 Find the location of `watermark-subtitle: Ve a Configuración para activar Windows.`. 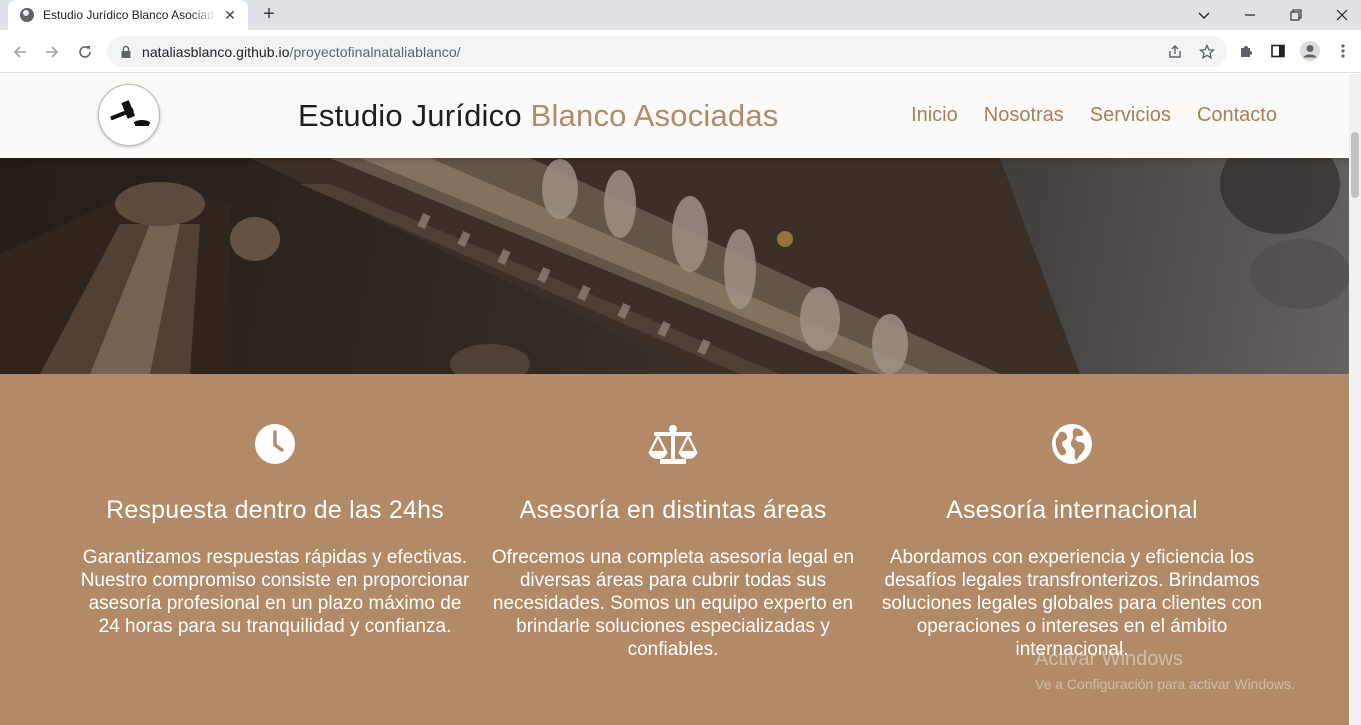

watermark-subtitle: Ve a Configuración para activar Windows. is located at coordinates (1165, 684).